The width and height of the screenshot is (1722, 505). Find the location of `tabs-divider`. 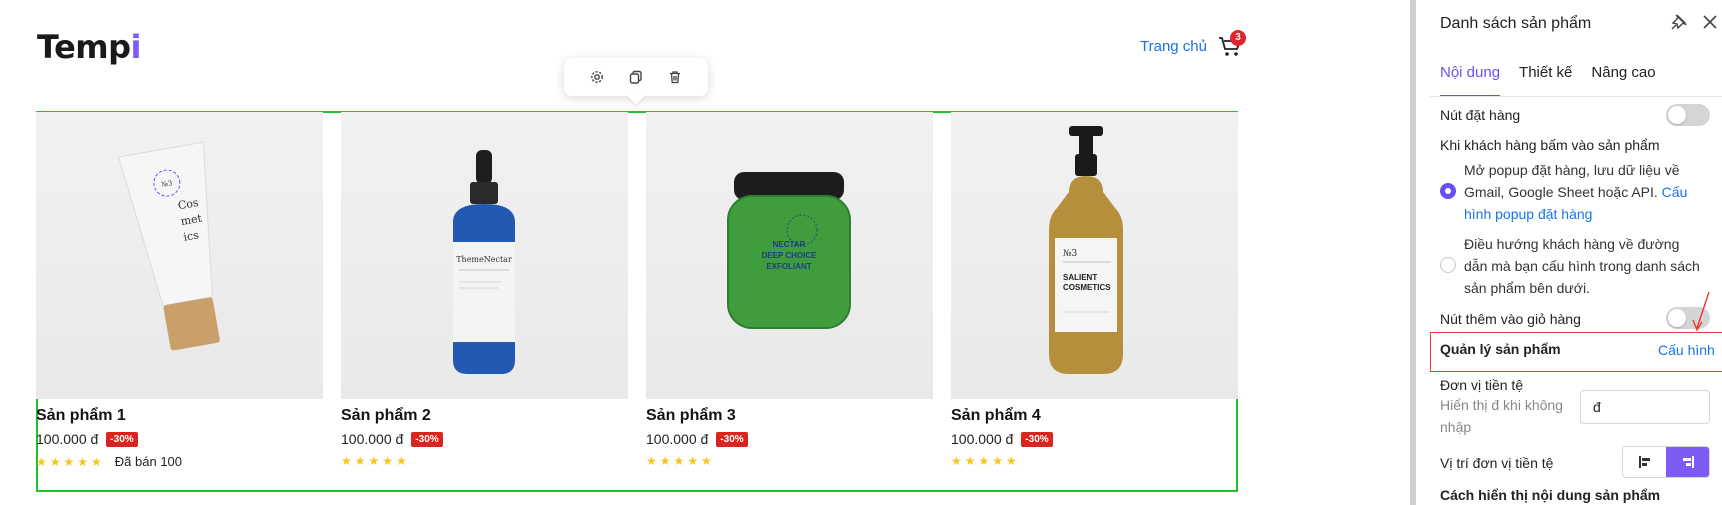

tabs-divider is located at coordinates (1576, 96).